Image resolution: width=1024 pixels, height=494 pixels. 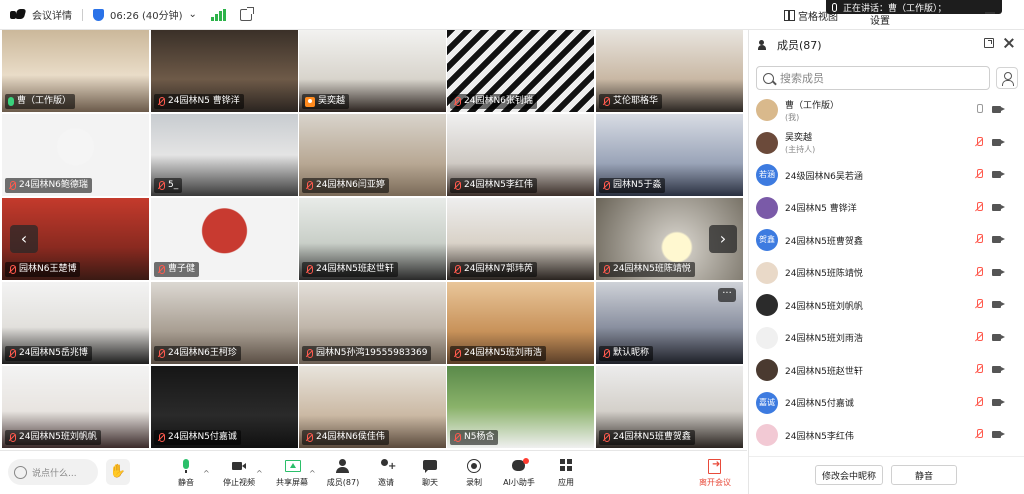 I want to click on chevron-down-icon: ⌄, so click(x=193, y=14).